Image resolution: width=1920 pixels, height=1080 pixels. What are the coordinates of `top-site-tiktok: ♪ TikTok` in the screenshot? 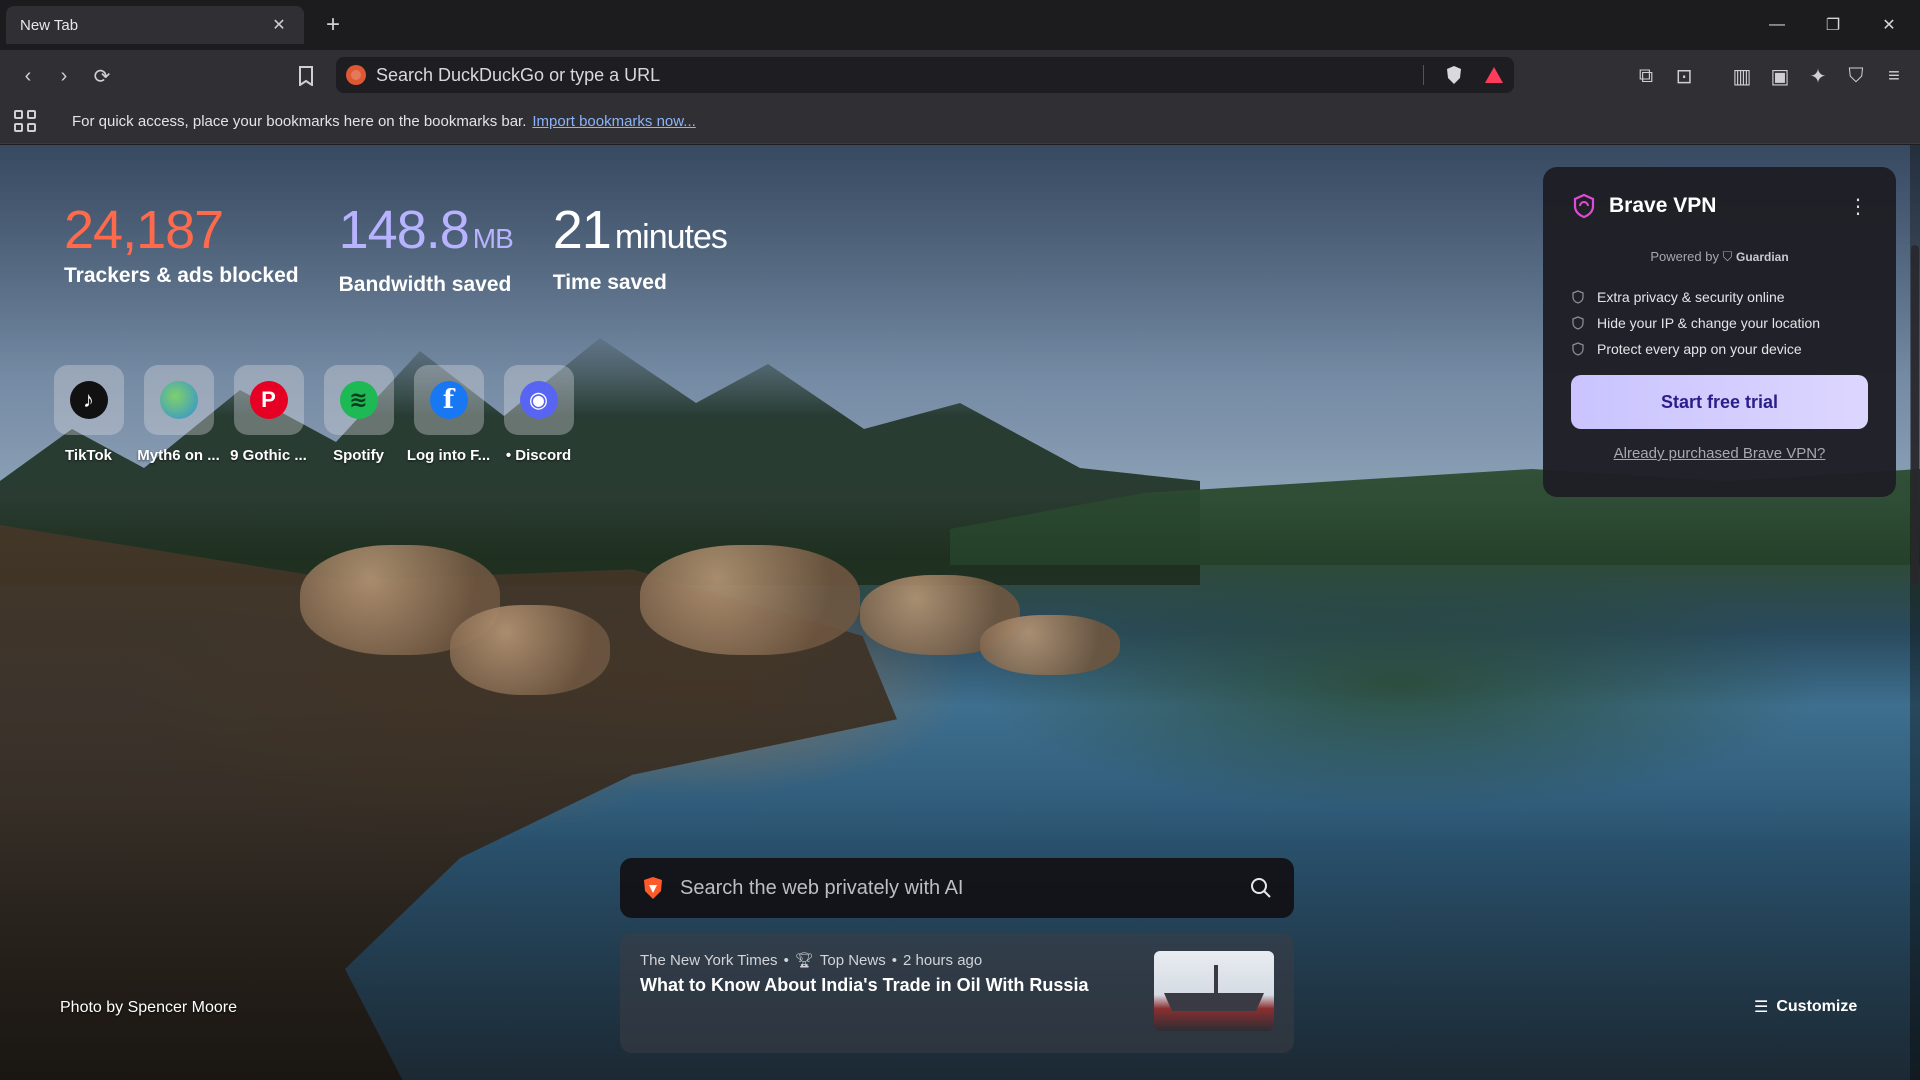 It's located at (88, 414).